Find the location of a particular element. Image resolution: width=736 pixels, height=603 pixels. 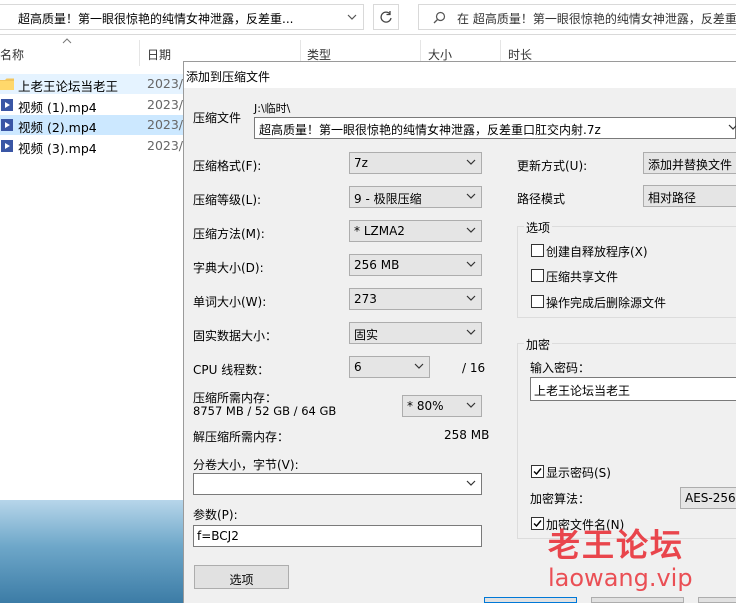

solid-select: 固实 is located at coordinates (415, 333).